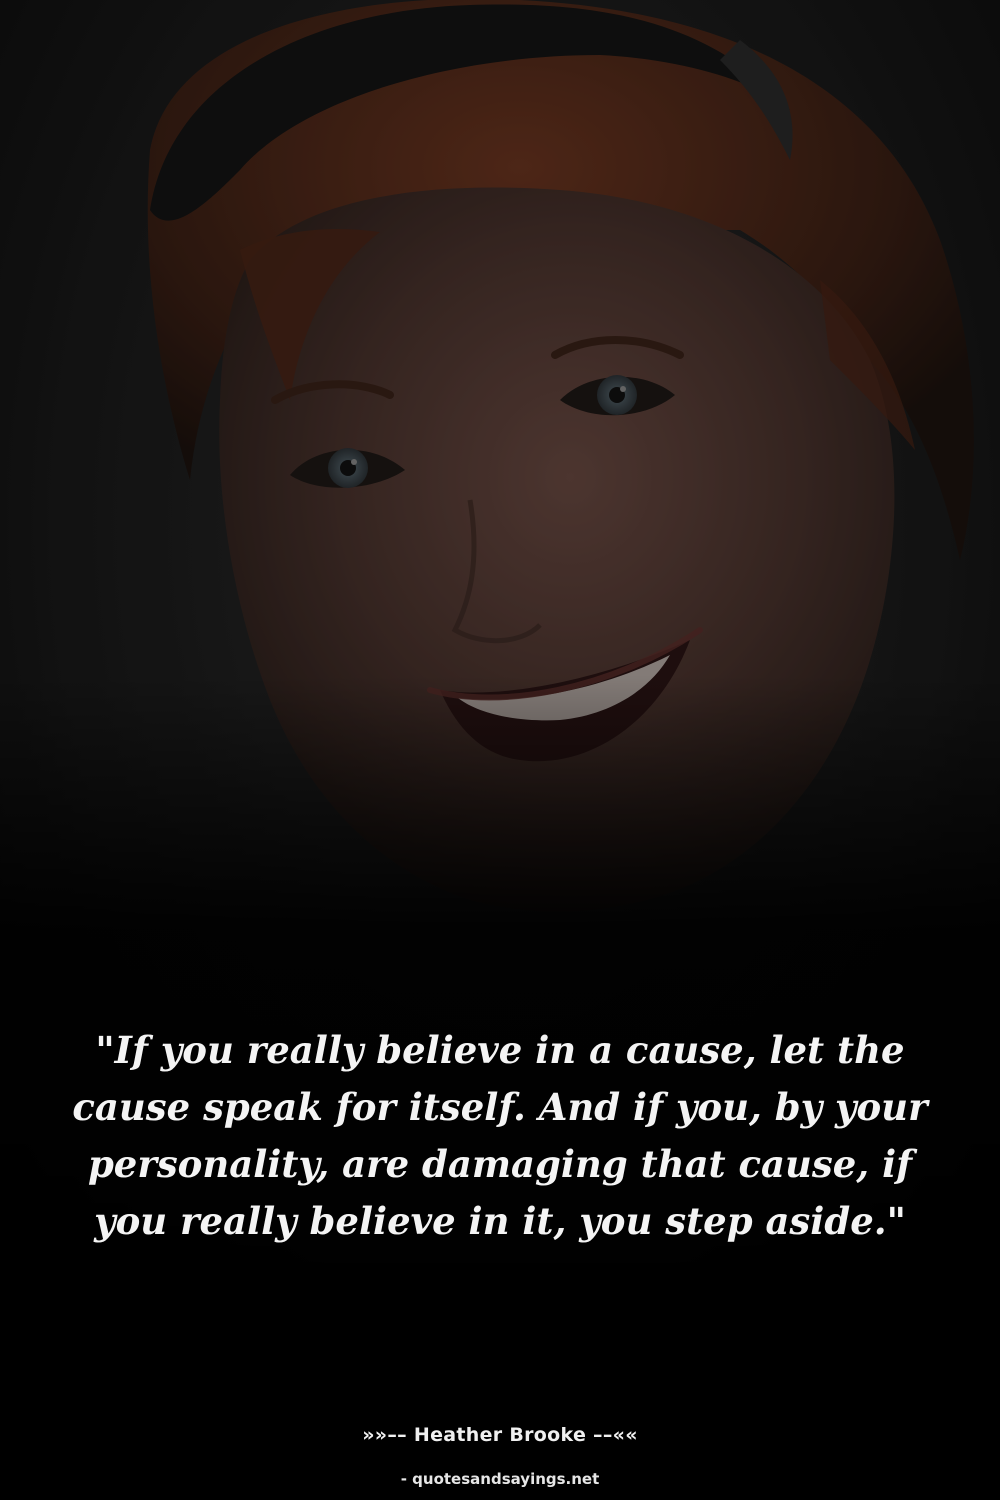 This screenshot has width=1000, height=1500. What do you see at coordinates (500, 1435) in the screenshot?
I see `author-attribution: »»–– Heather Brooke ––««` at bounding box center [500, 1435].